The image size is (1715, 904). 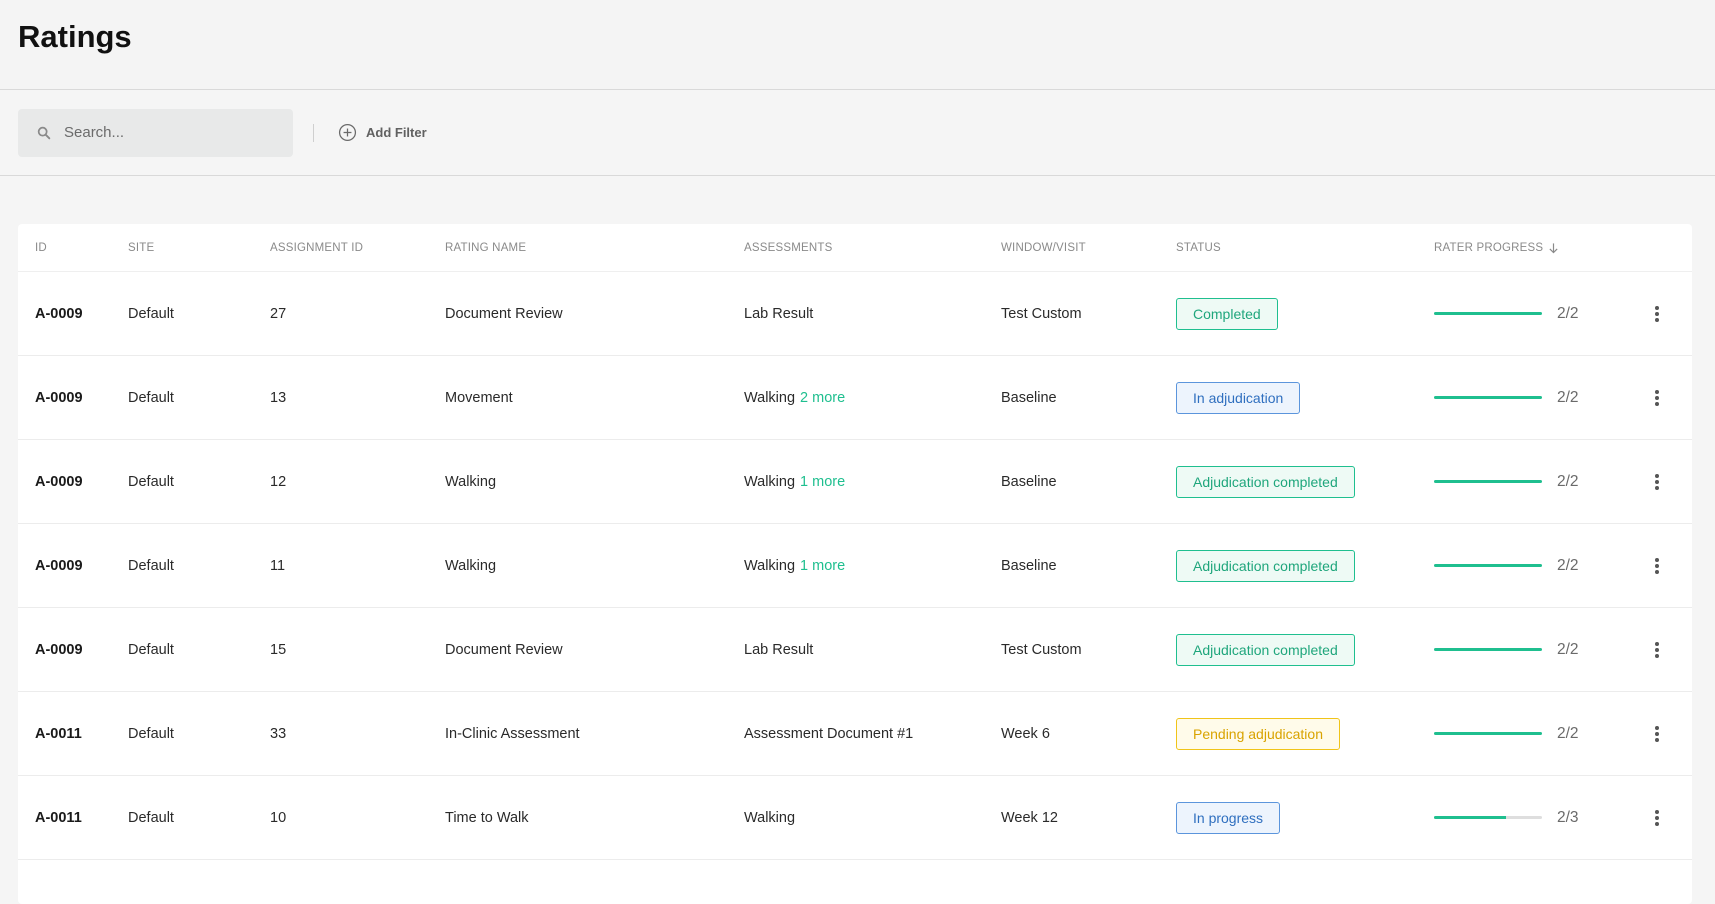 I want to click on add-filter-button: Add Filter, so click(x=382, y=132).